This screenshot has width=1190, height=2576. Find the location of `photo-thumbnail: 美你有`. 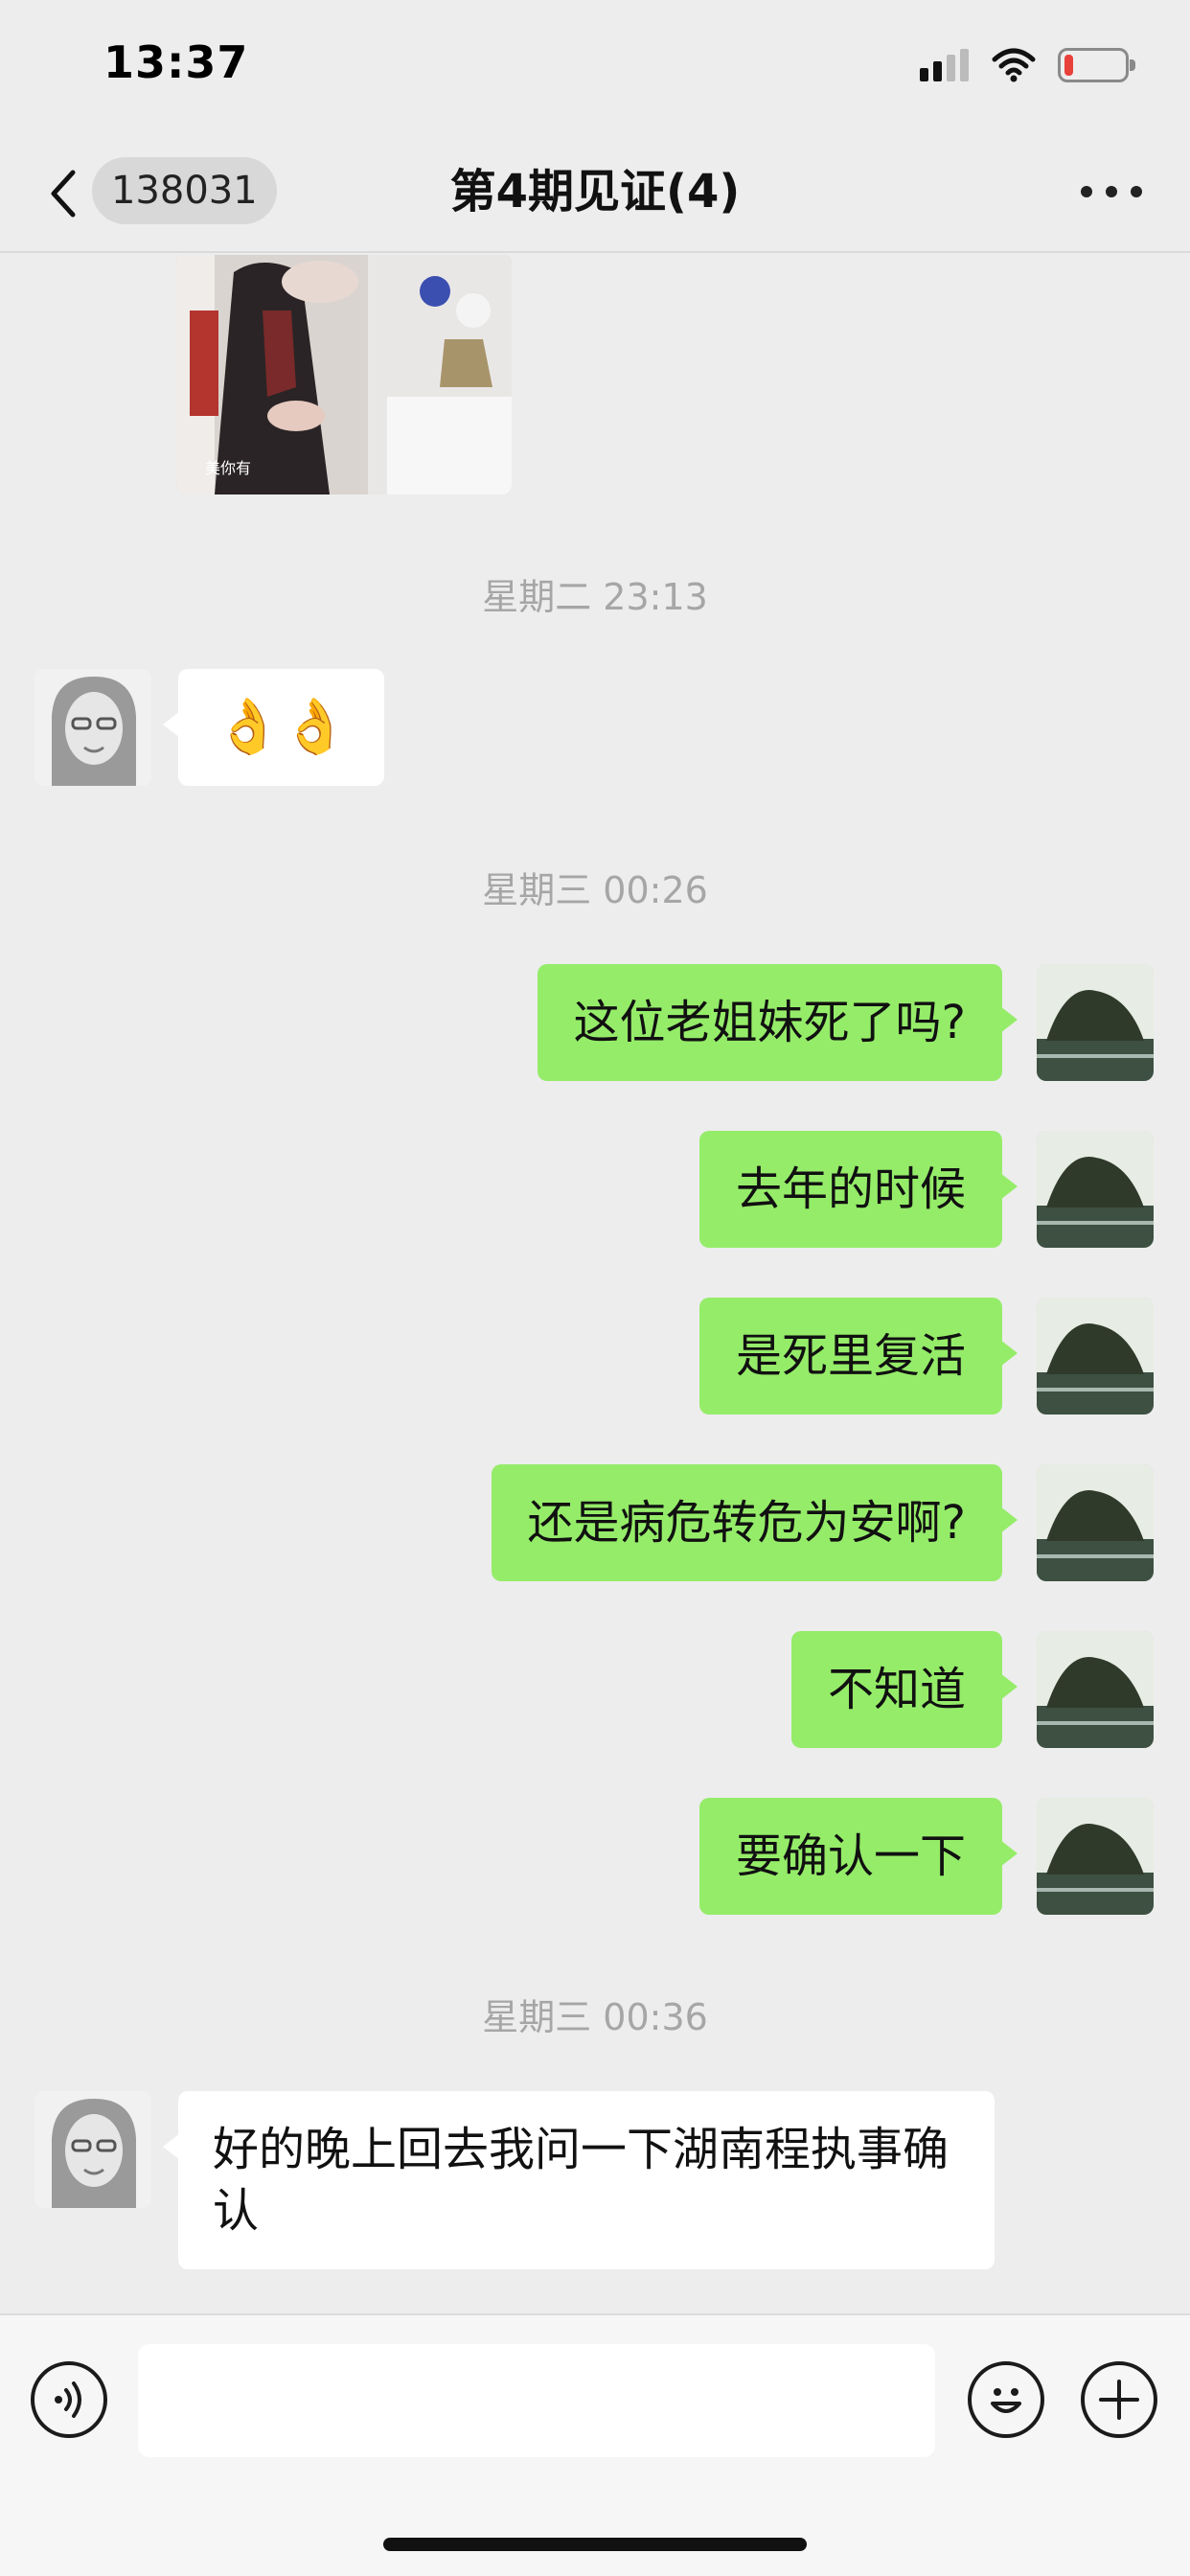

photo-thumbnail: 美你有 is located at coordinates (344, 374).